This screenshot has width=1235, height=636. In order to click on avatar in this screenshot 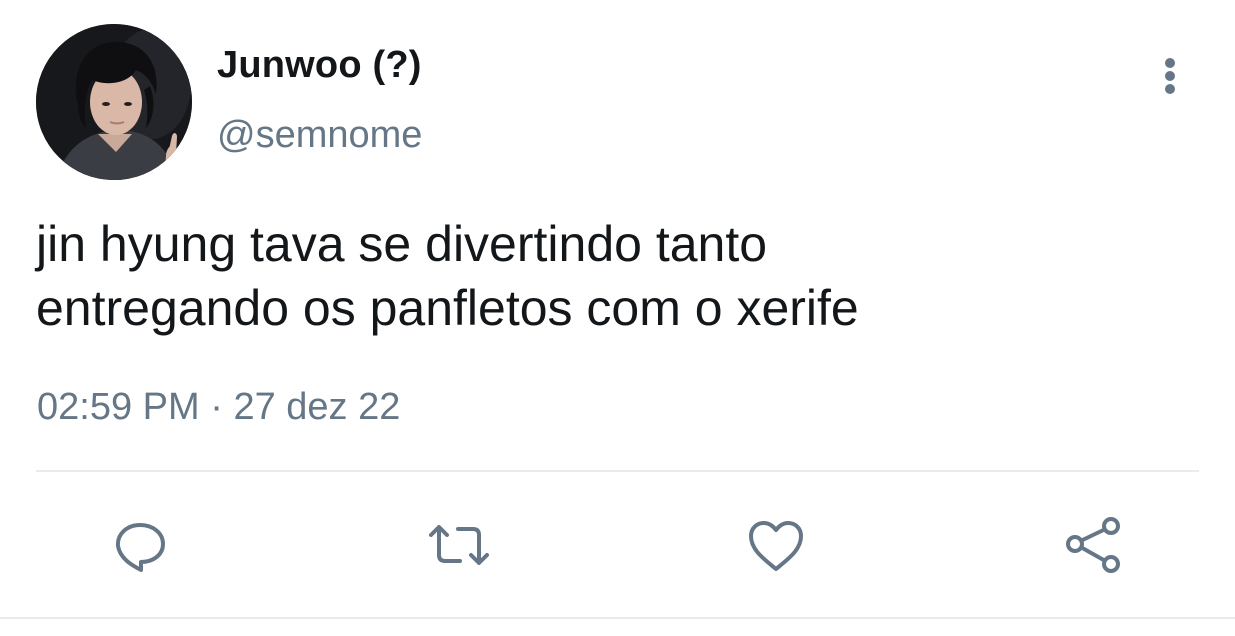, I will do `click(114, 102)`.